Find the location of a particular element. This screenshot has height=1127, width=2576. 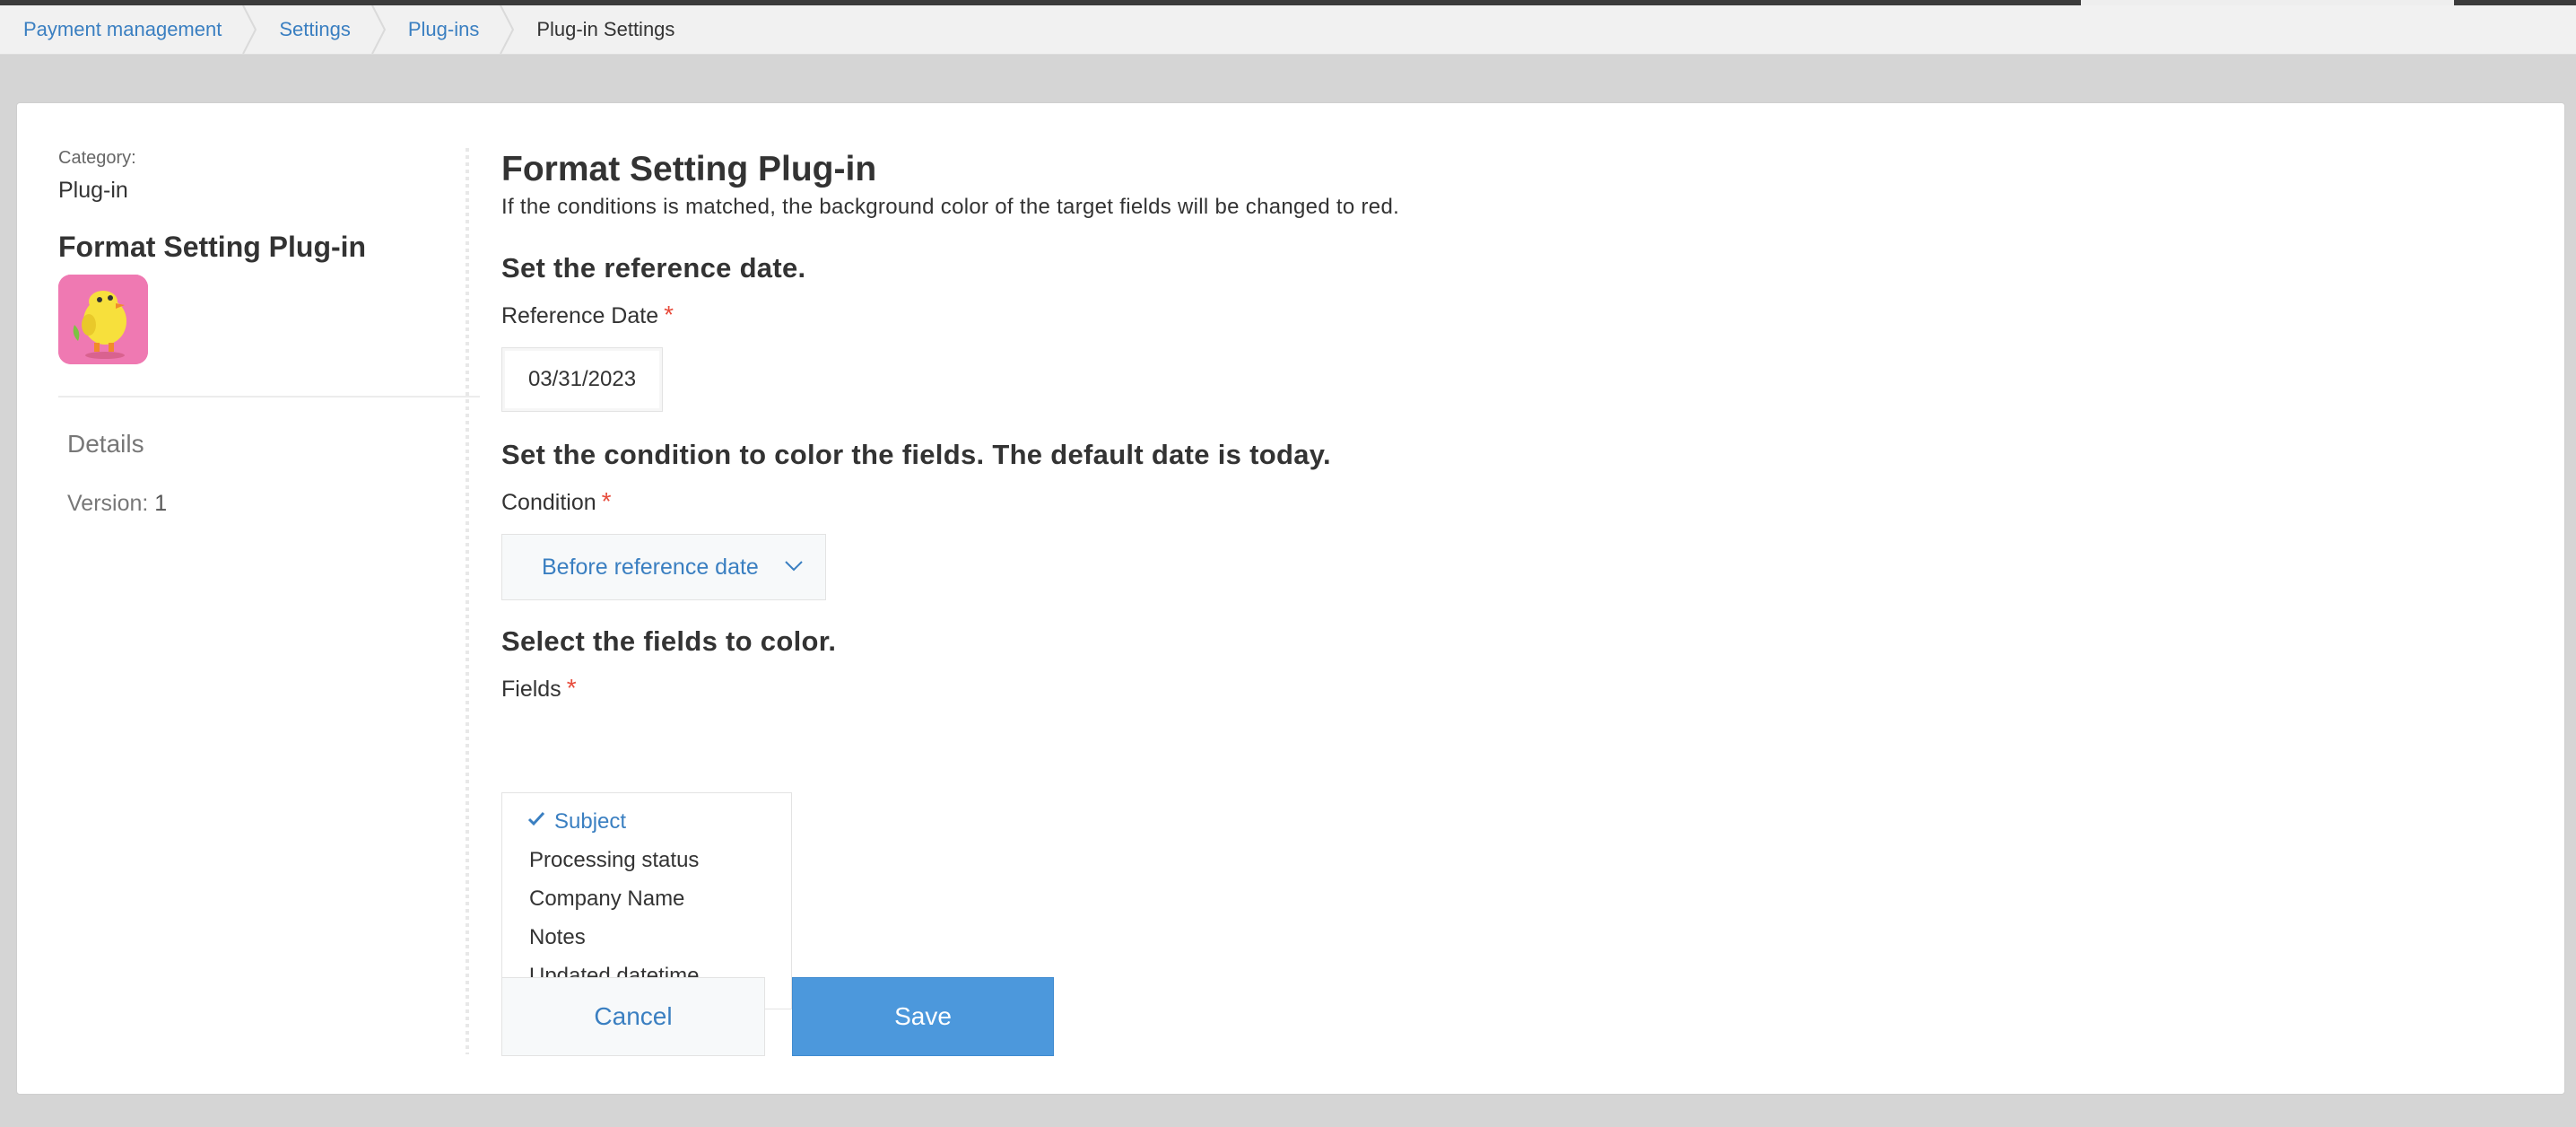

reference-date-label: Reference Date * is located at coordinates (587, 315).